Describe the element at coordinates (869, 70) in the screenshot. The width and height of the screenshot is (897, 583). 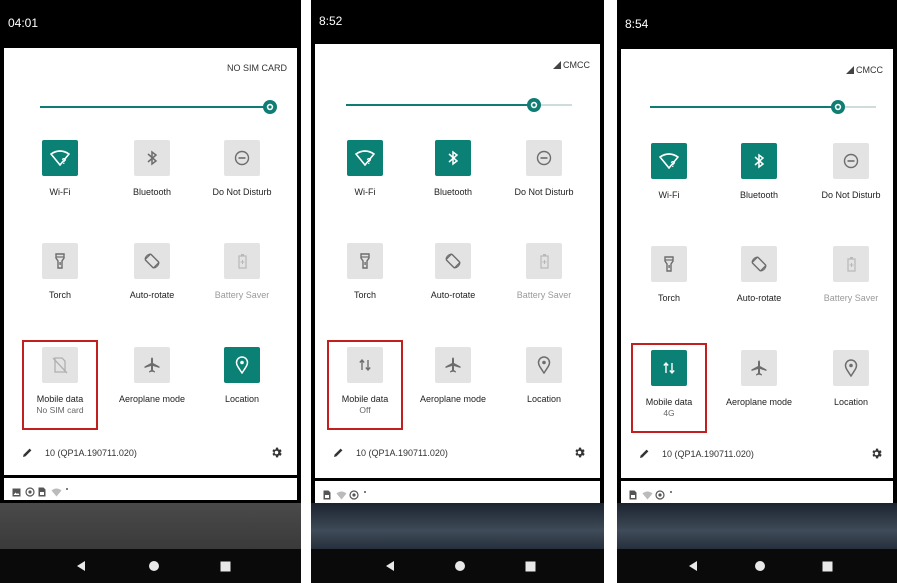
I see `carrier-text: CMCC` at that location.